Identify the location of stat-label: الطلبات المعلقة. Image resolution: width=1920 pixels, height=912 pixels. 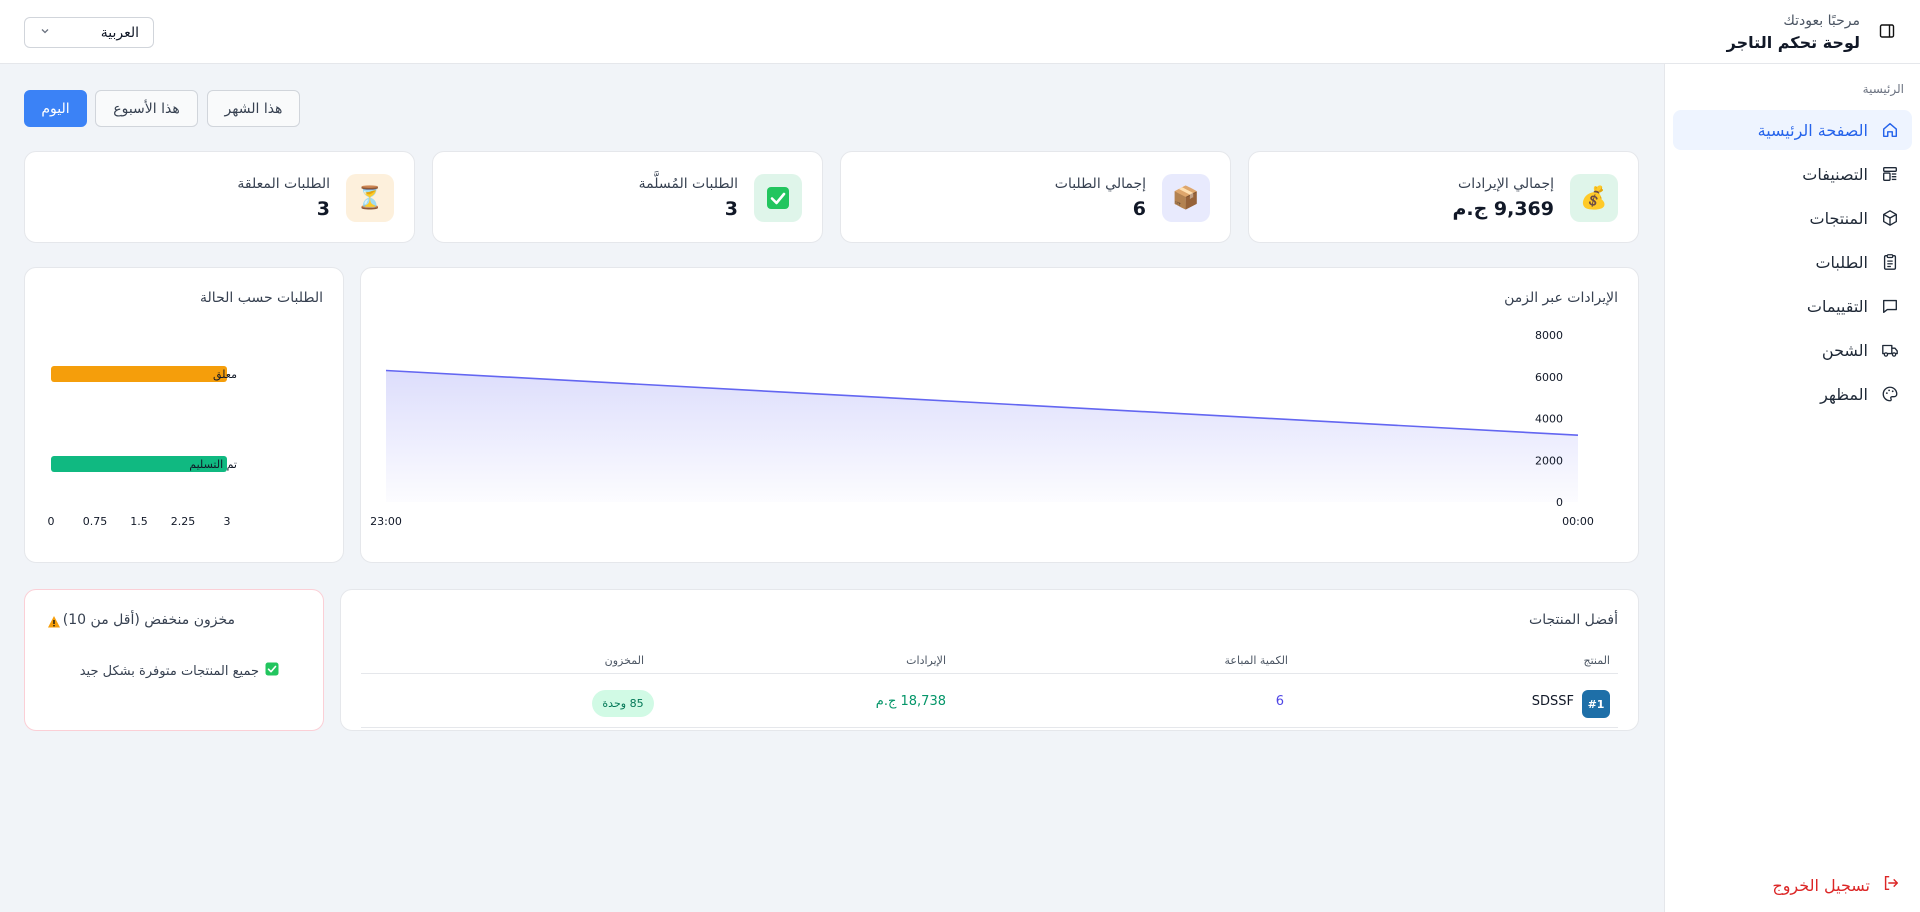
(283, 184).